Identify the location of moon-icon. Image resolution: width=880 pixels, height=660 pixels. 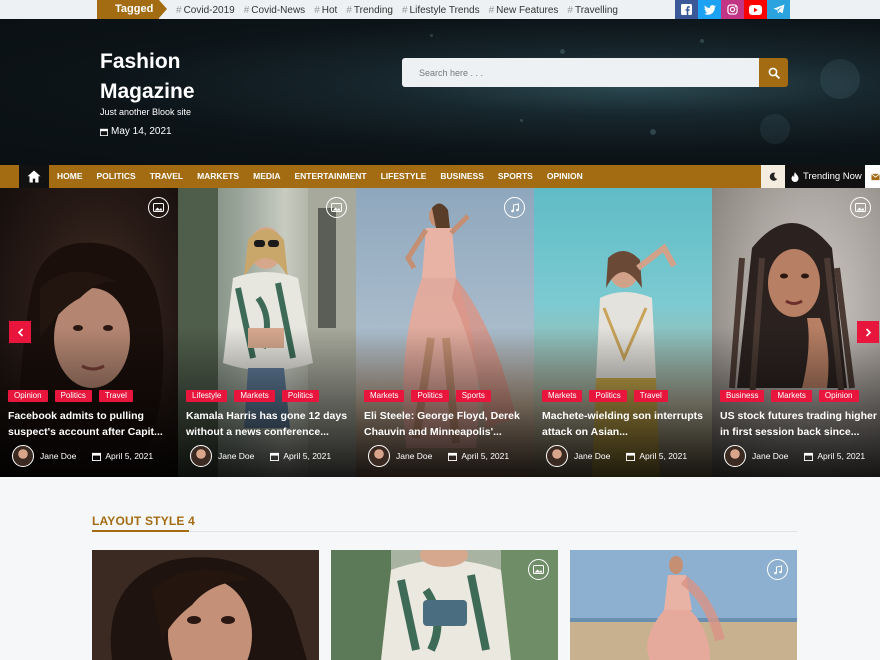
(773, 176).